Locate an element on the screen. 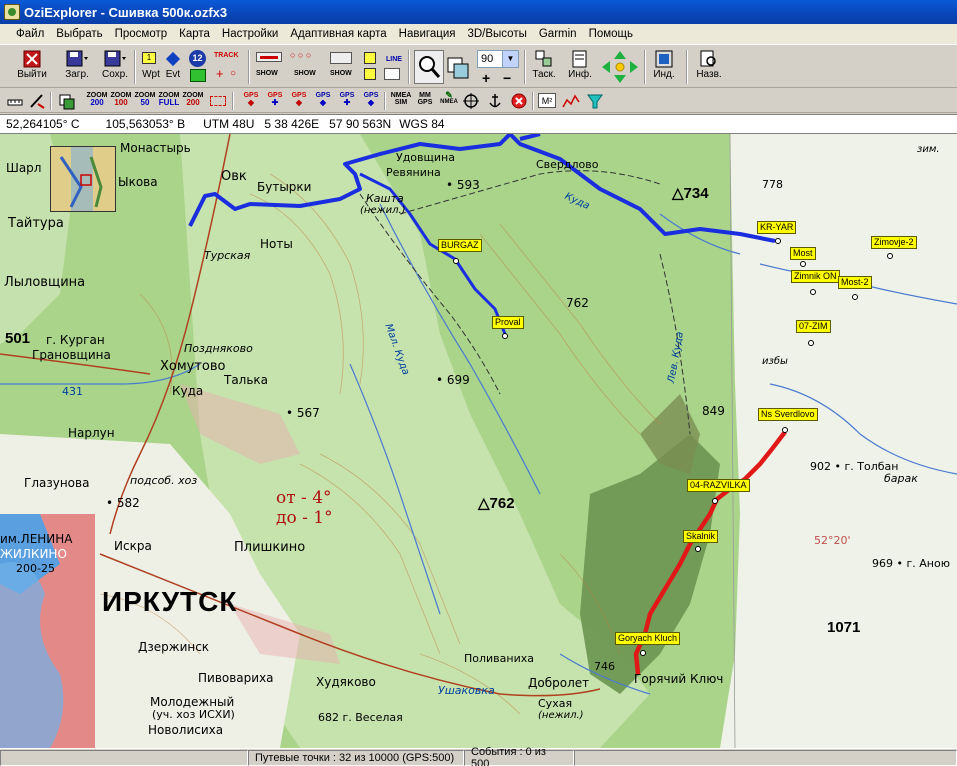  waypoint-skalnik: Skalnik is located at coordinates (701, 536).